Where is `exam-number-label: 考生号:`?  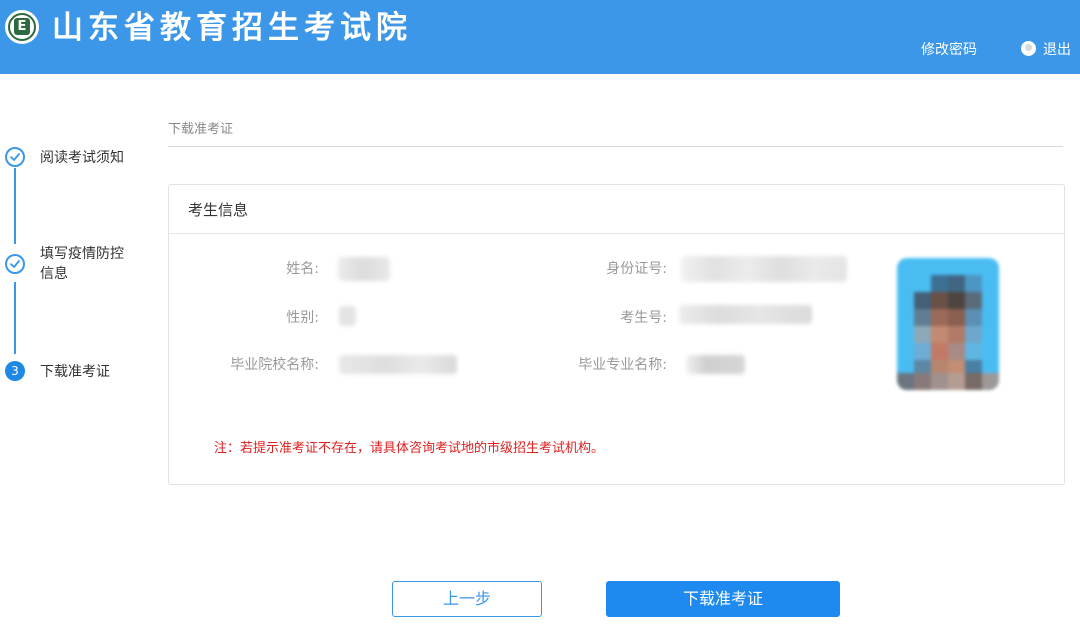 exam-number-label: 考生号: is located at coordinates (643, 318).